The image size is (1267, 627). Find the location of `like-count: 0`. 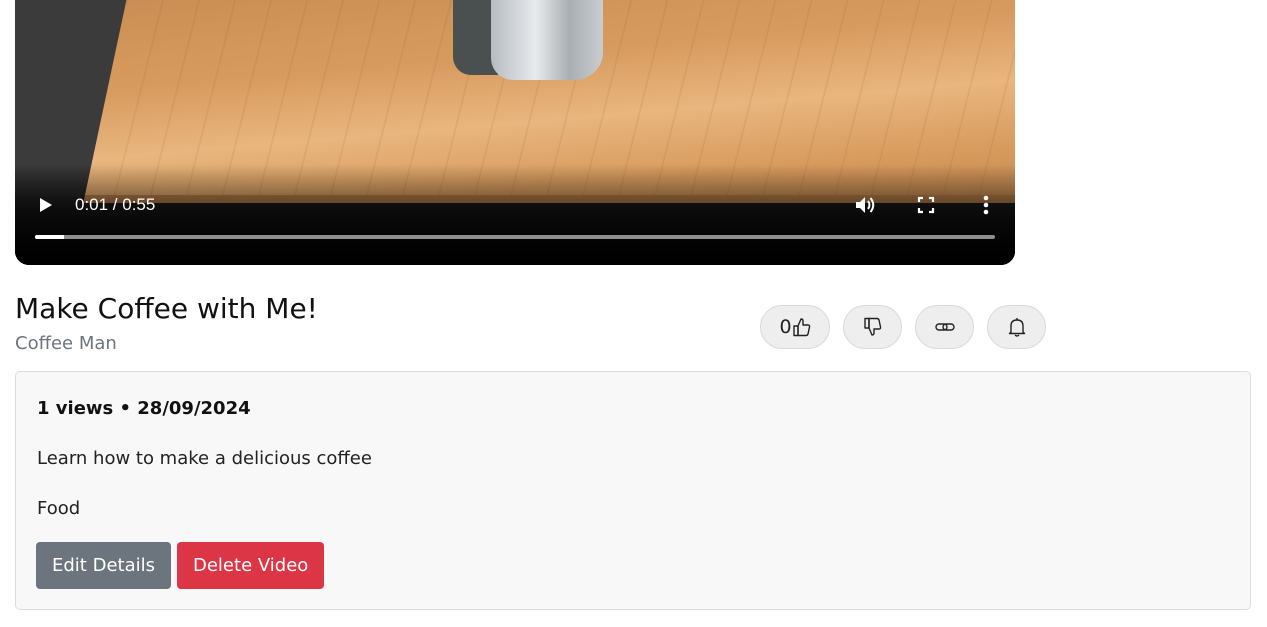

like-count: 0 is located at coordinates (785, 327).